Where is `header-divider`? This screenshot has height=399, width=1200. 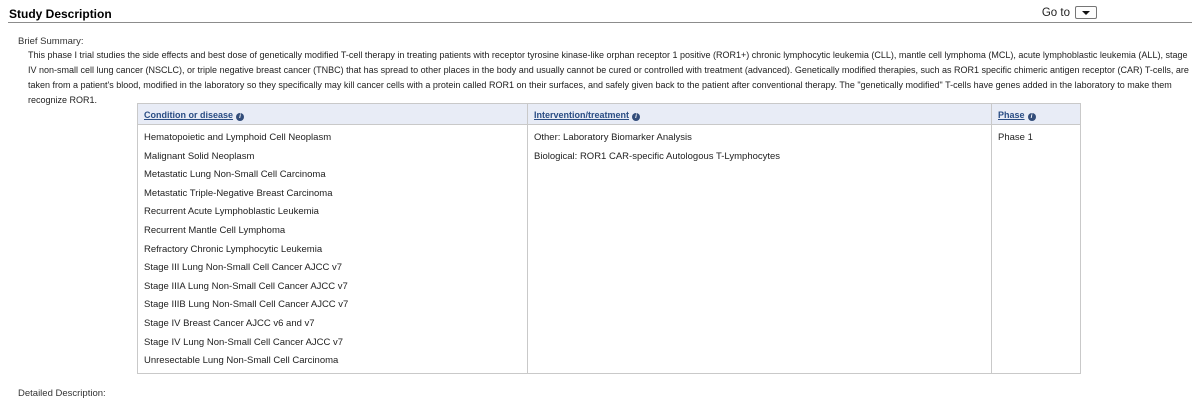
header-divider is located at coordinates (600, 22).